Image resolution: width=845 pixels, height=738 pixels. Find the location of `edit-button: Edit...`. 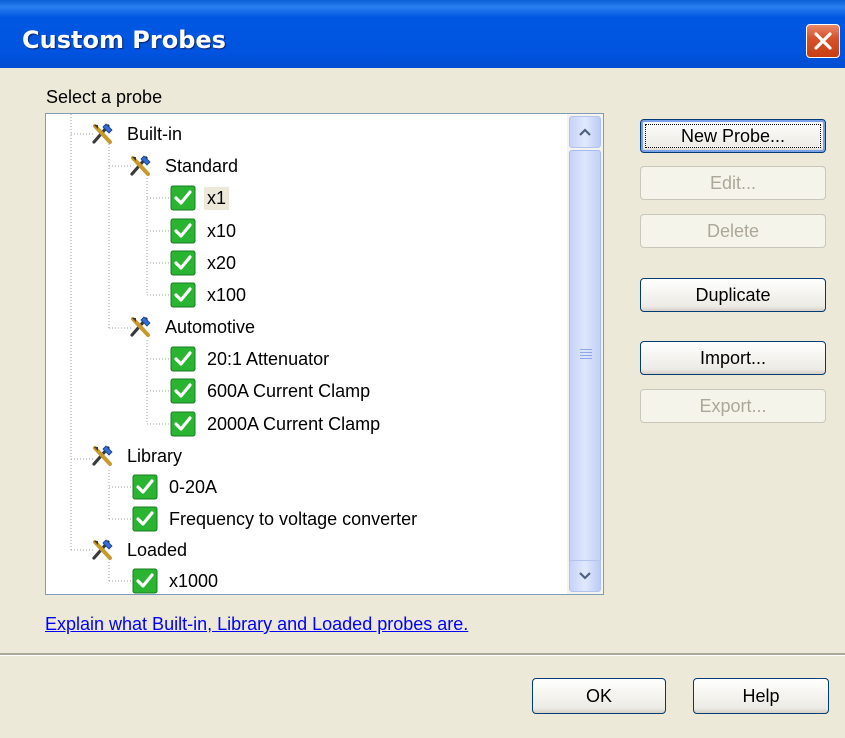

edit-button: Edit... is located at coordinates (733, 183).